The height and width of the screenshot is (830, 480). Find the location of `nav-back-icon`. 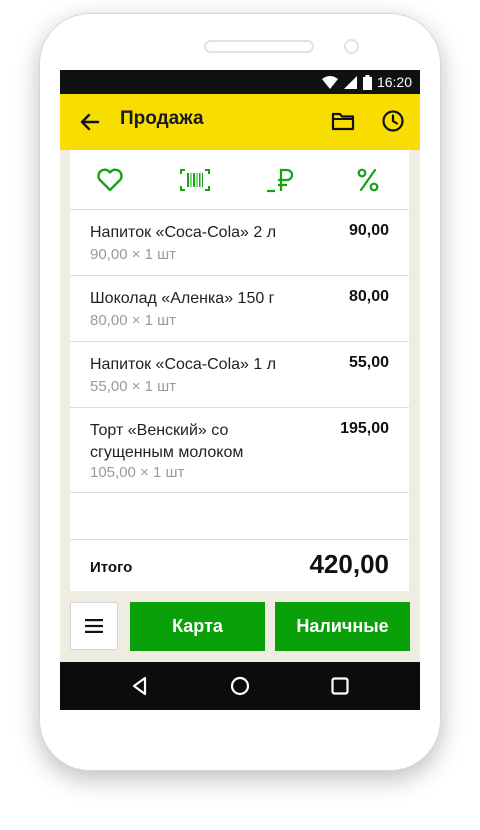

nav-back-icon is located at coordinates (140, 686).